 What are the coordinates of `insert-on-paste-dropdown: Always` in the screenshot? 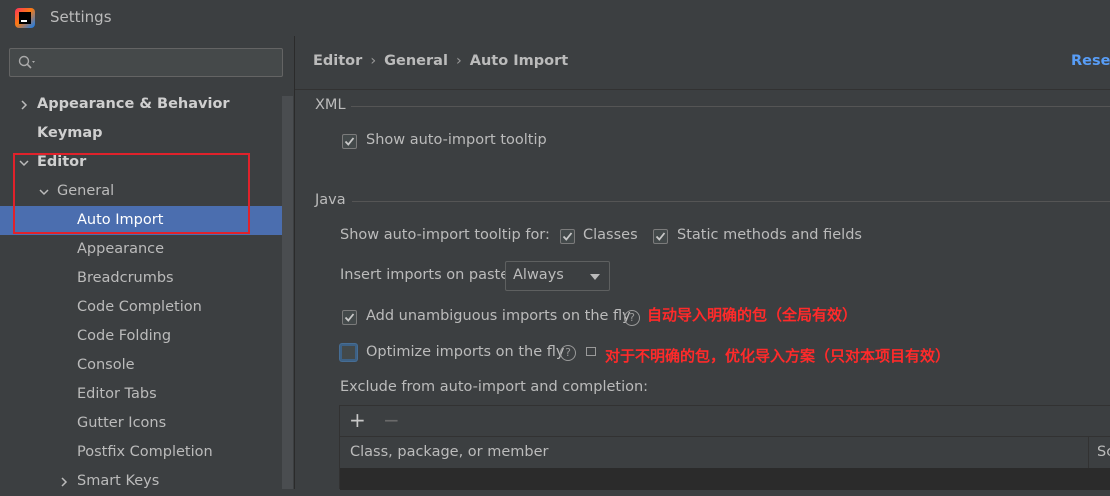 It's located at (557, 276).